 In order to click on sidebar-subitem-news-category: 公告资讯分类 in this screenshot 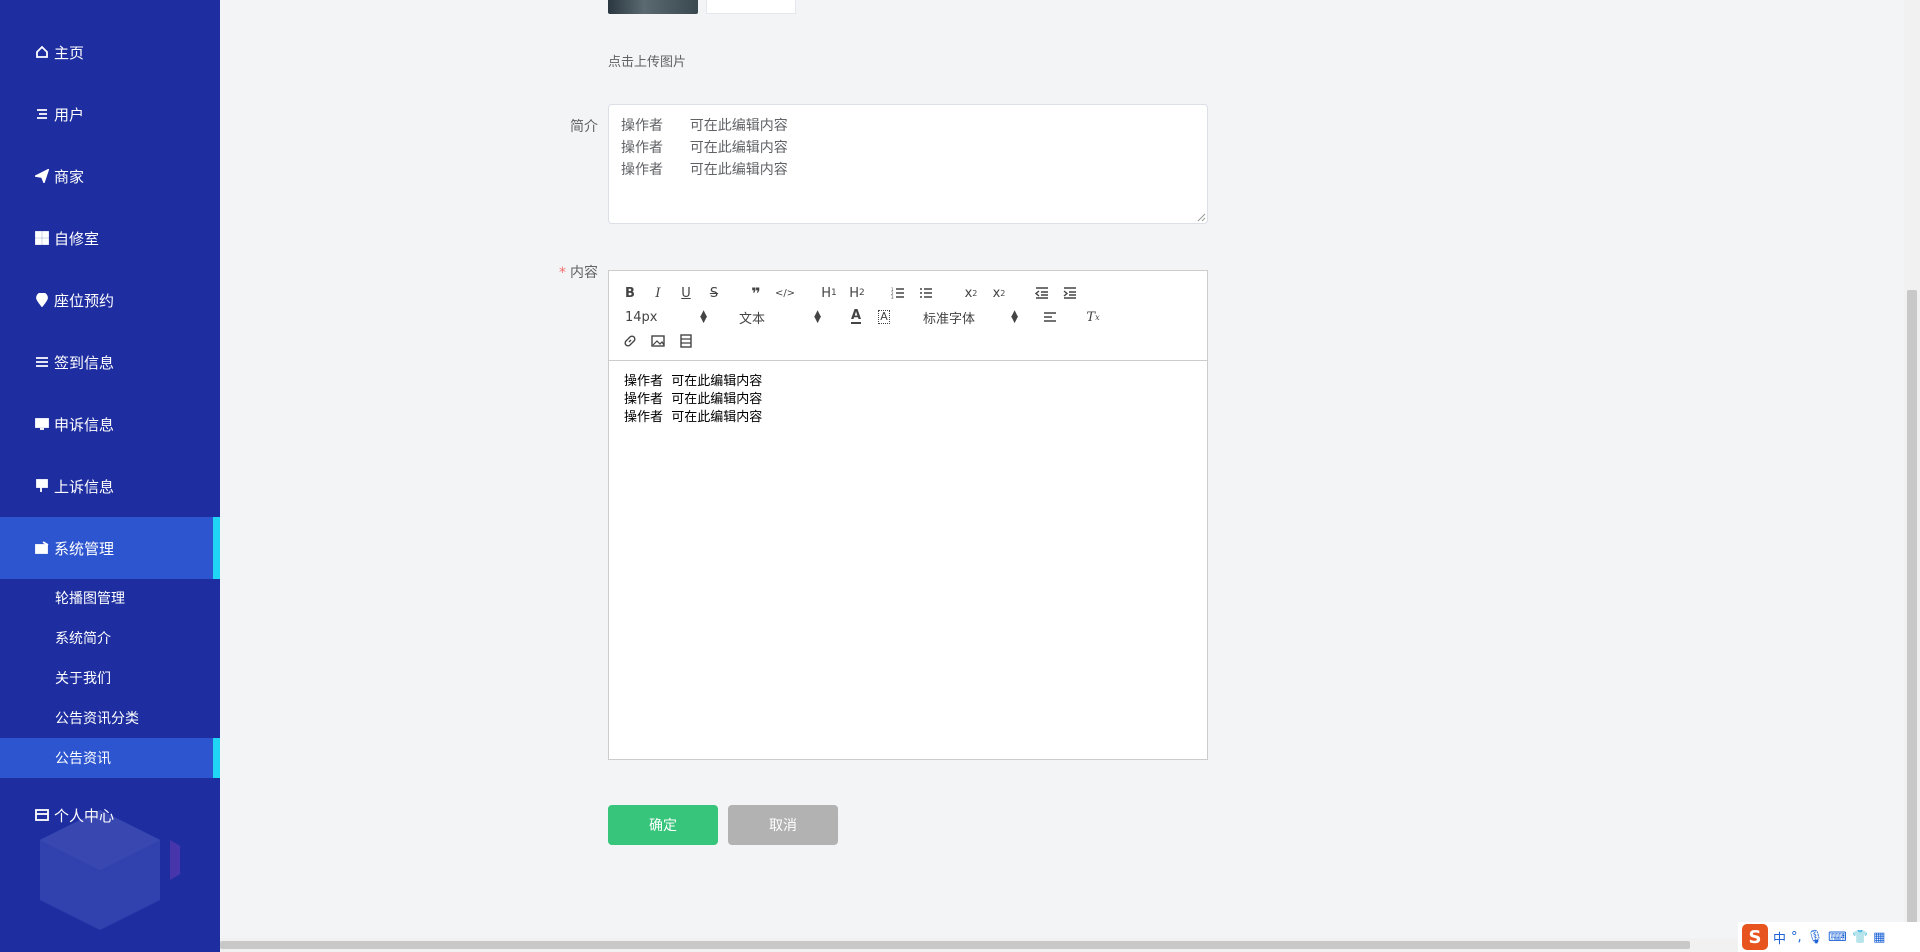, I will do `click(110, 718)`.